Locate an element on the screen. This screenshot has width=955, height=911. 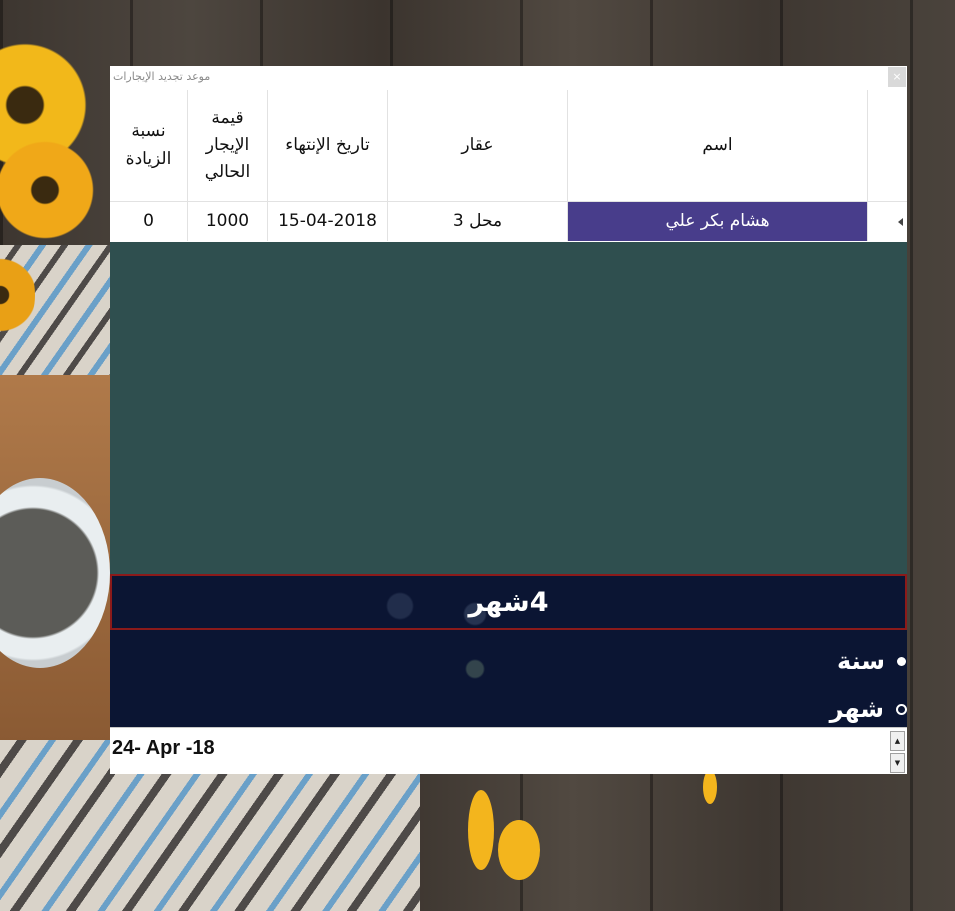
spin-down-button: ▼ is located at coordinates (897, 763).